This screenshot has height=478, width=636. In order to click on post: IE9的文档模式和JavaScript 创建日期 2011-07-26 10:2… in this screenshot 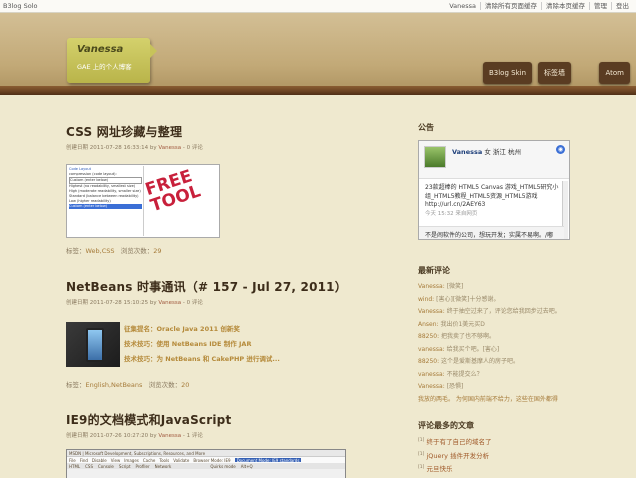, I will do `click(211, 444)`.